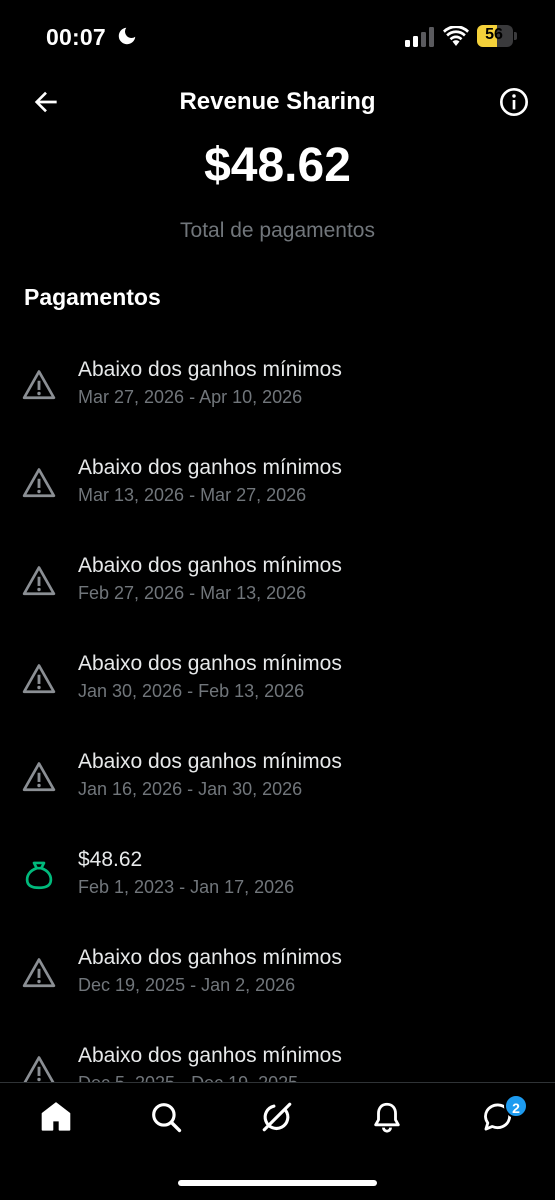 This screenshot has height=1200, width=555. I want to click on battery-level: 56, so click(494, 34).